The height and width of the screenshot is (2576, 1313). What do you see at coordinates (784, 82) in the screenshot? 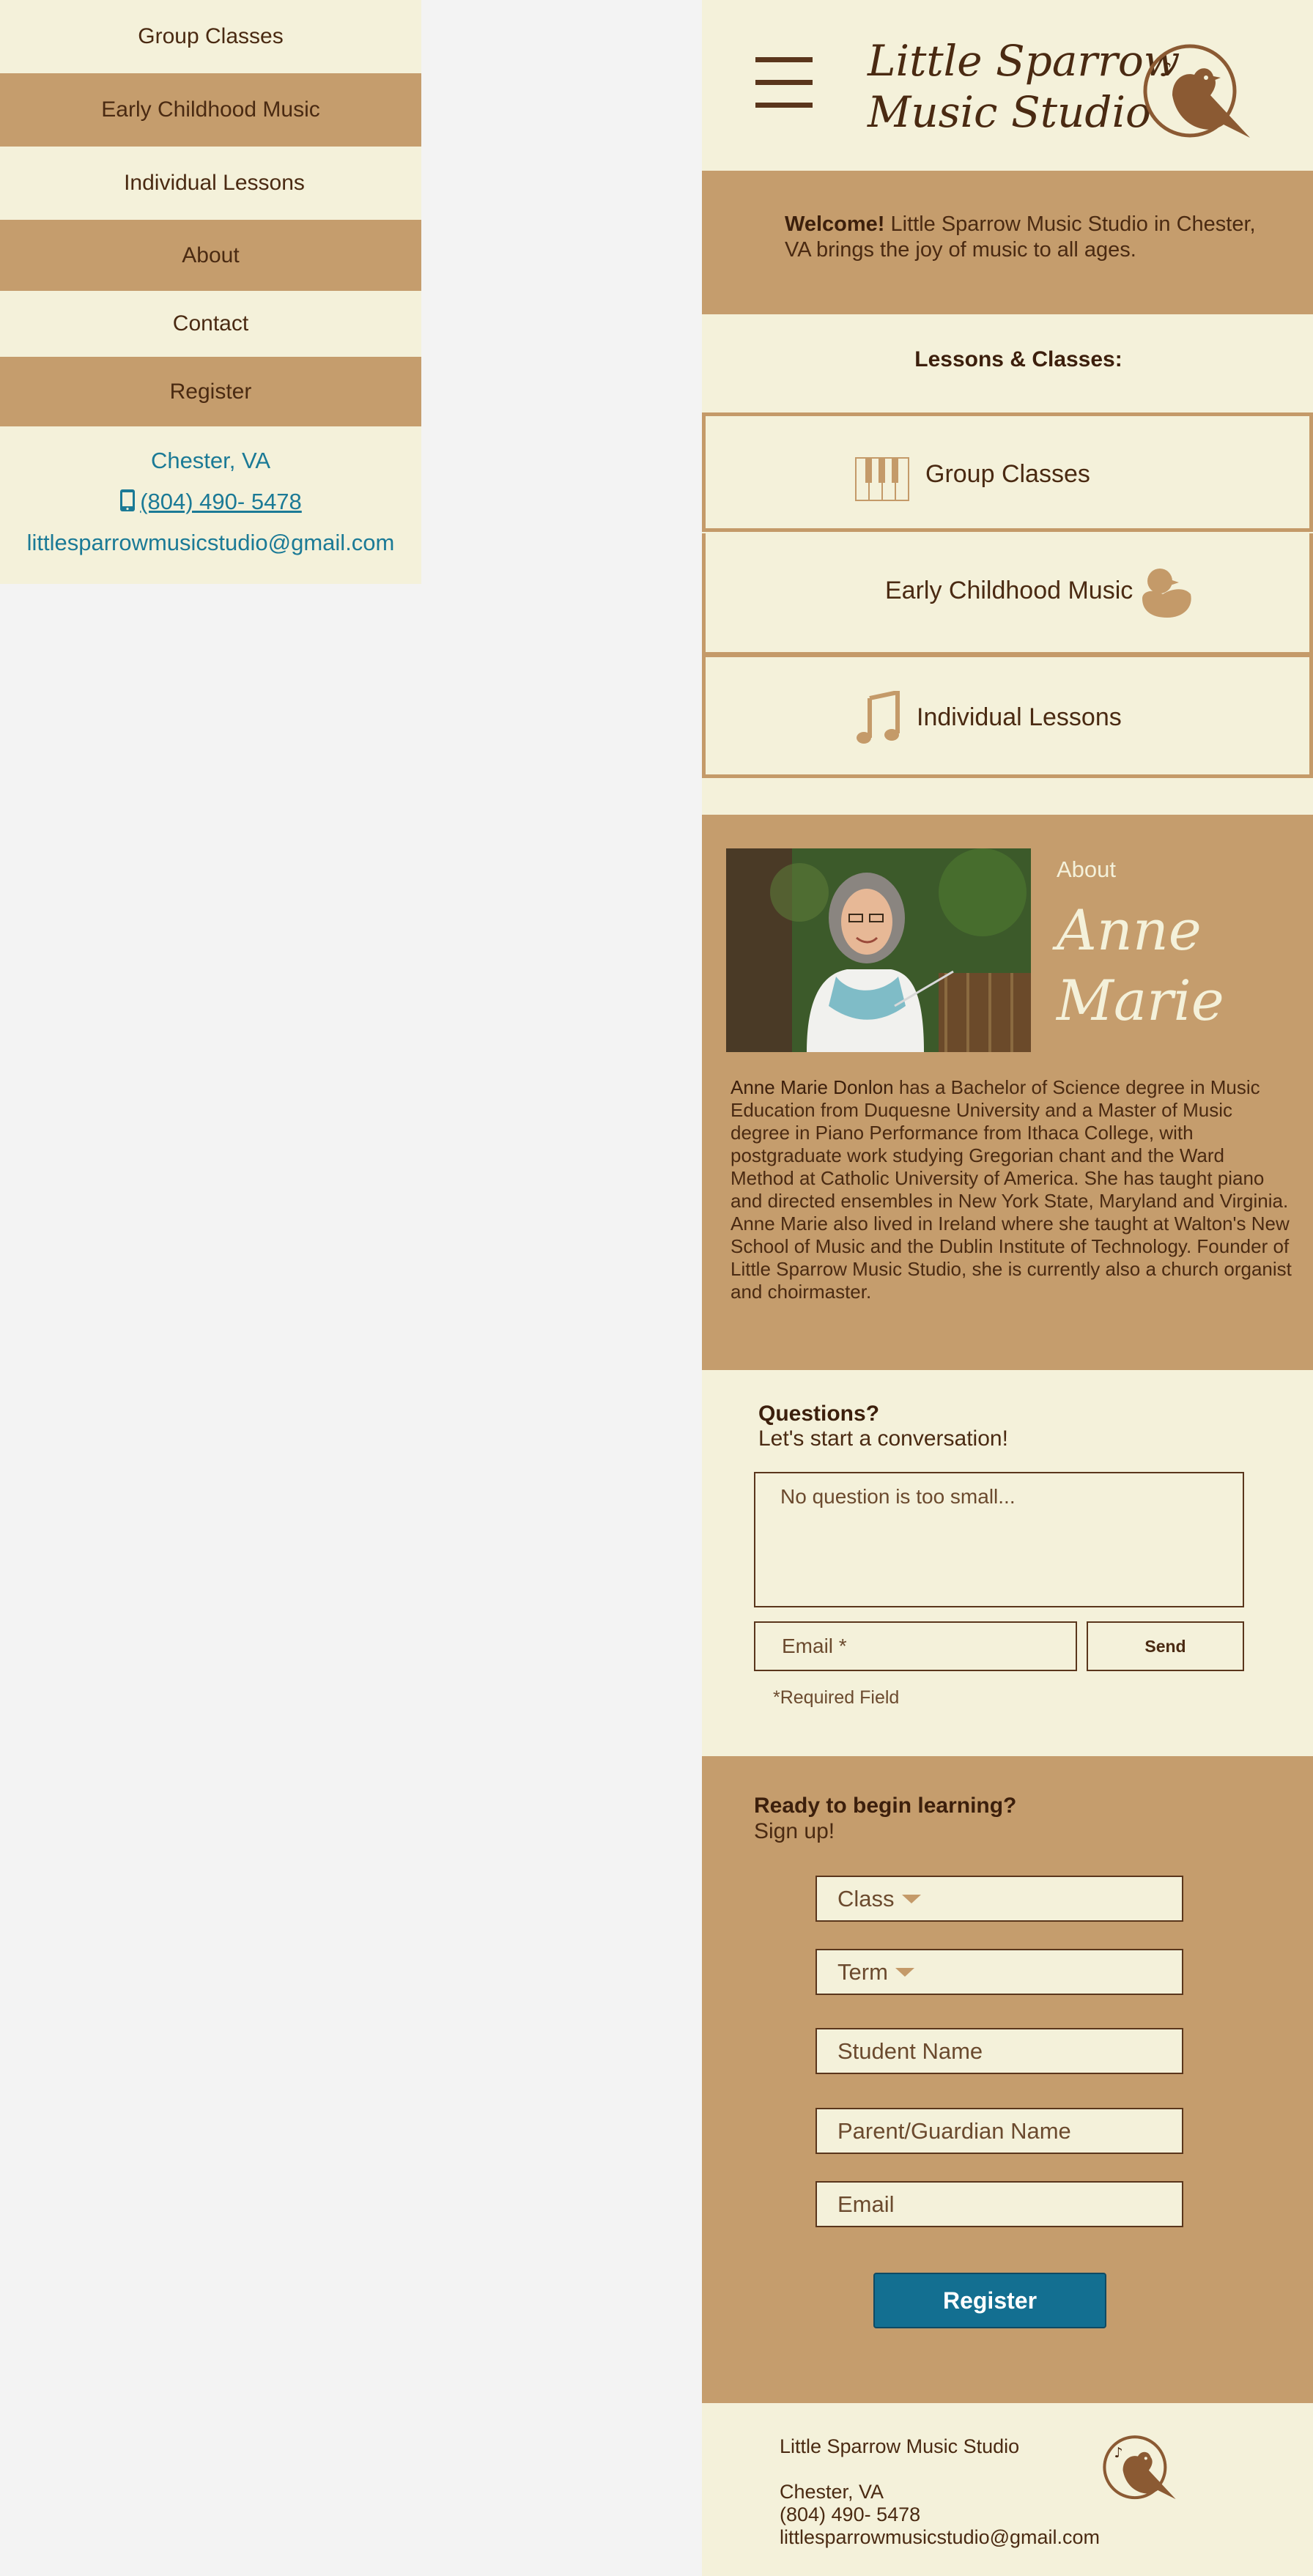
I see `hamburger-icon` at bounding box center [784, 82].